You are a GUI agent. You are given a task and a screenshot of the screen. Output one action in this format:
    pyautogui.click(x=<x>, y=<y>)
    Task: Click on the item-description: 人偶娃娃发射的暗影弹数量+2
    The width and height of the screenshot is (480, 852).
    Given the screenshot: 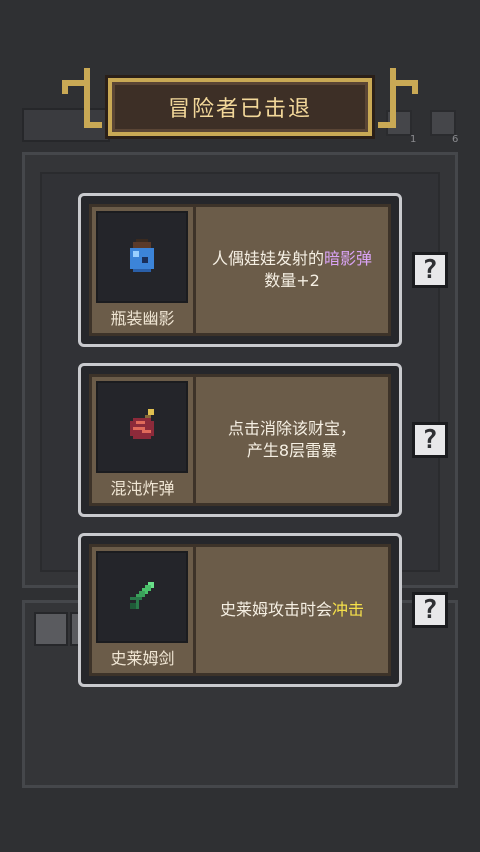 What is the action you would take?
    pyautogui.click(x=292, y=269)
    